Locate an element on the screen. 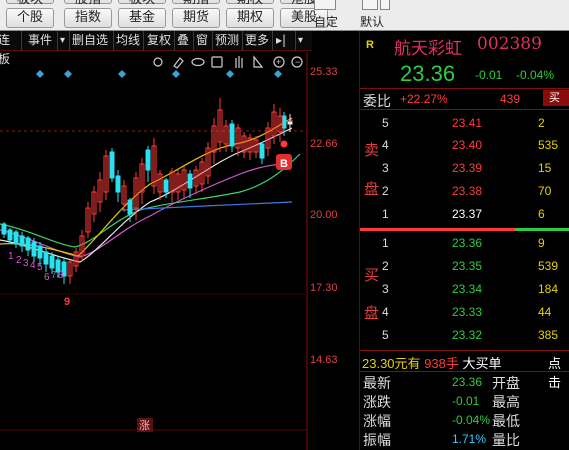 Image resolution: width=569 pixels, height=450 pixels. sell-level-row: 2 23.38 70 is located at coordinates (464, 194).